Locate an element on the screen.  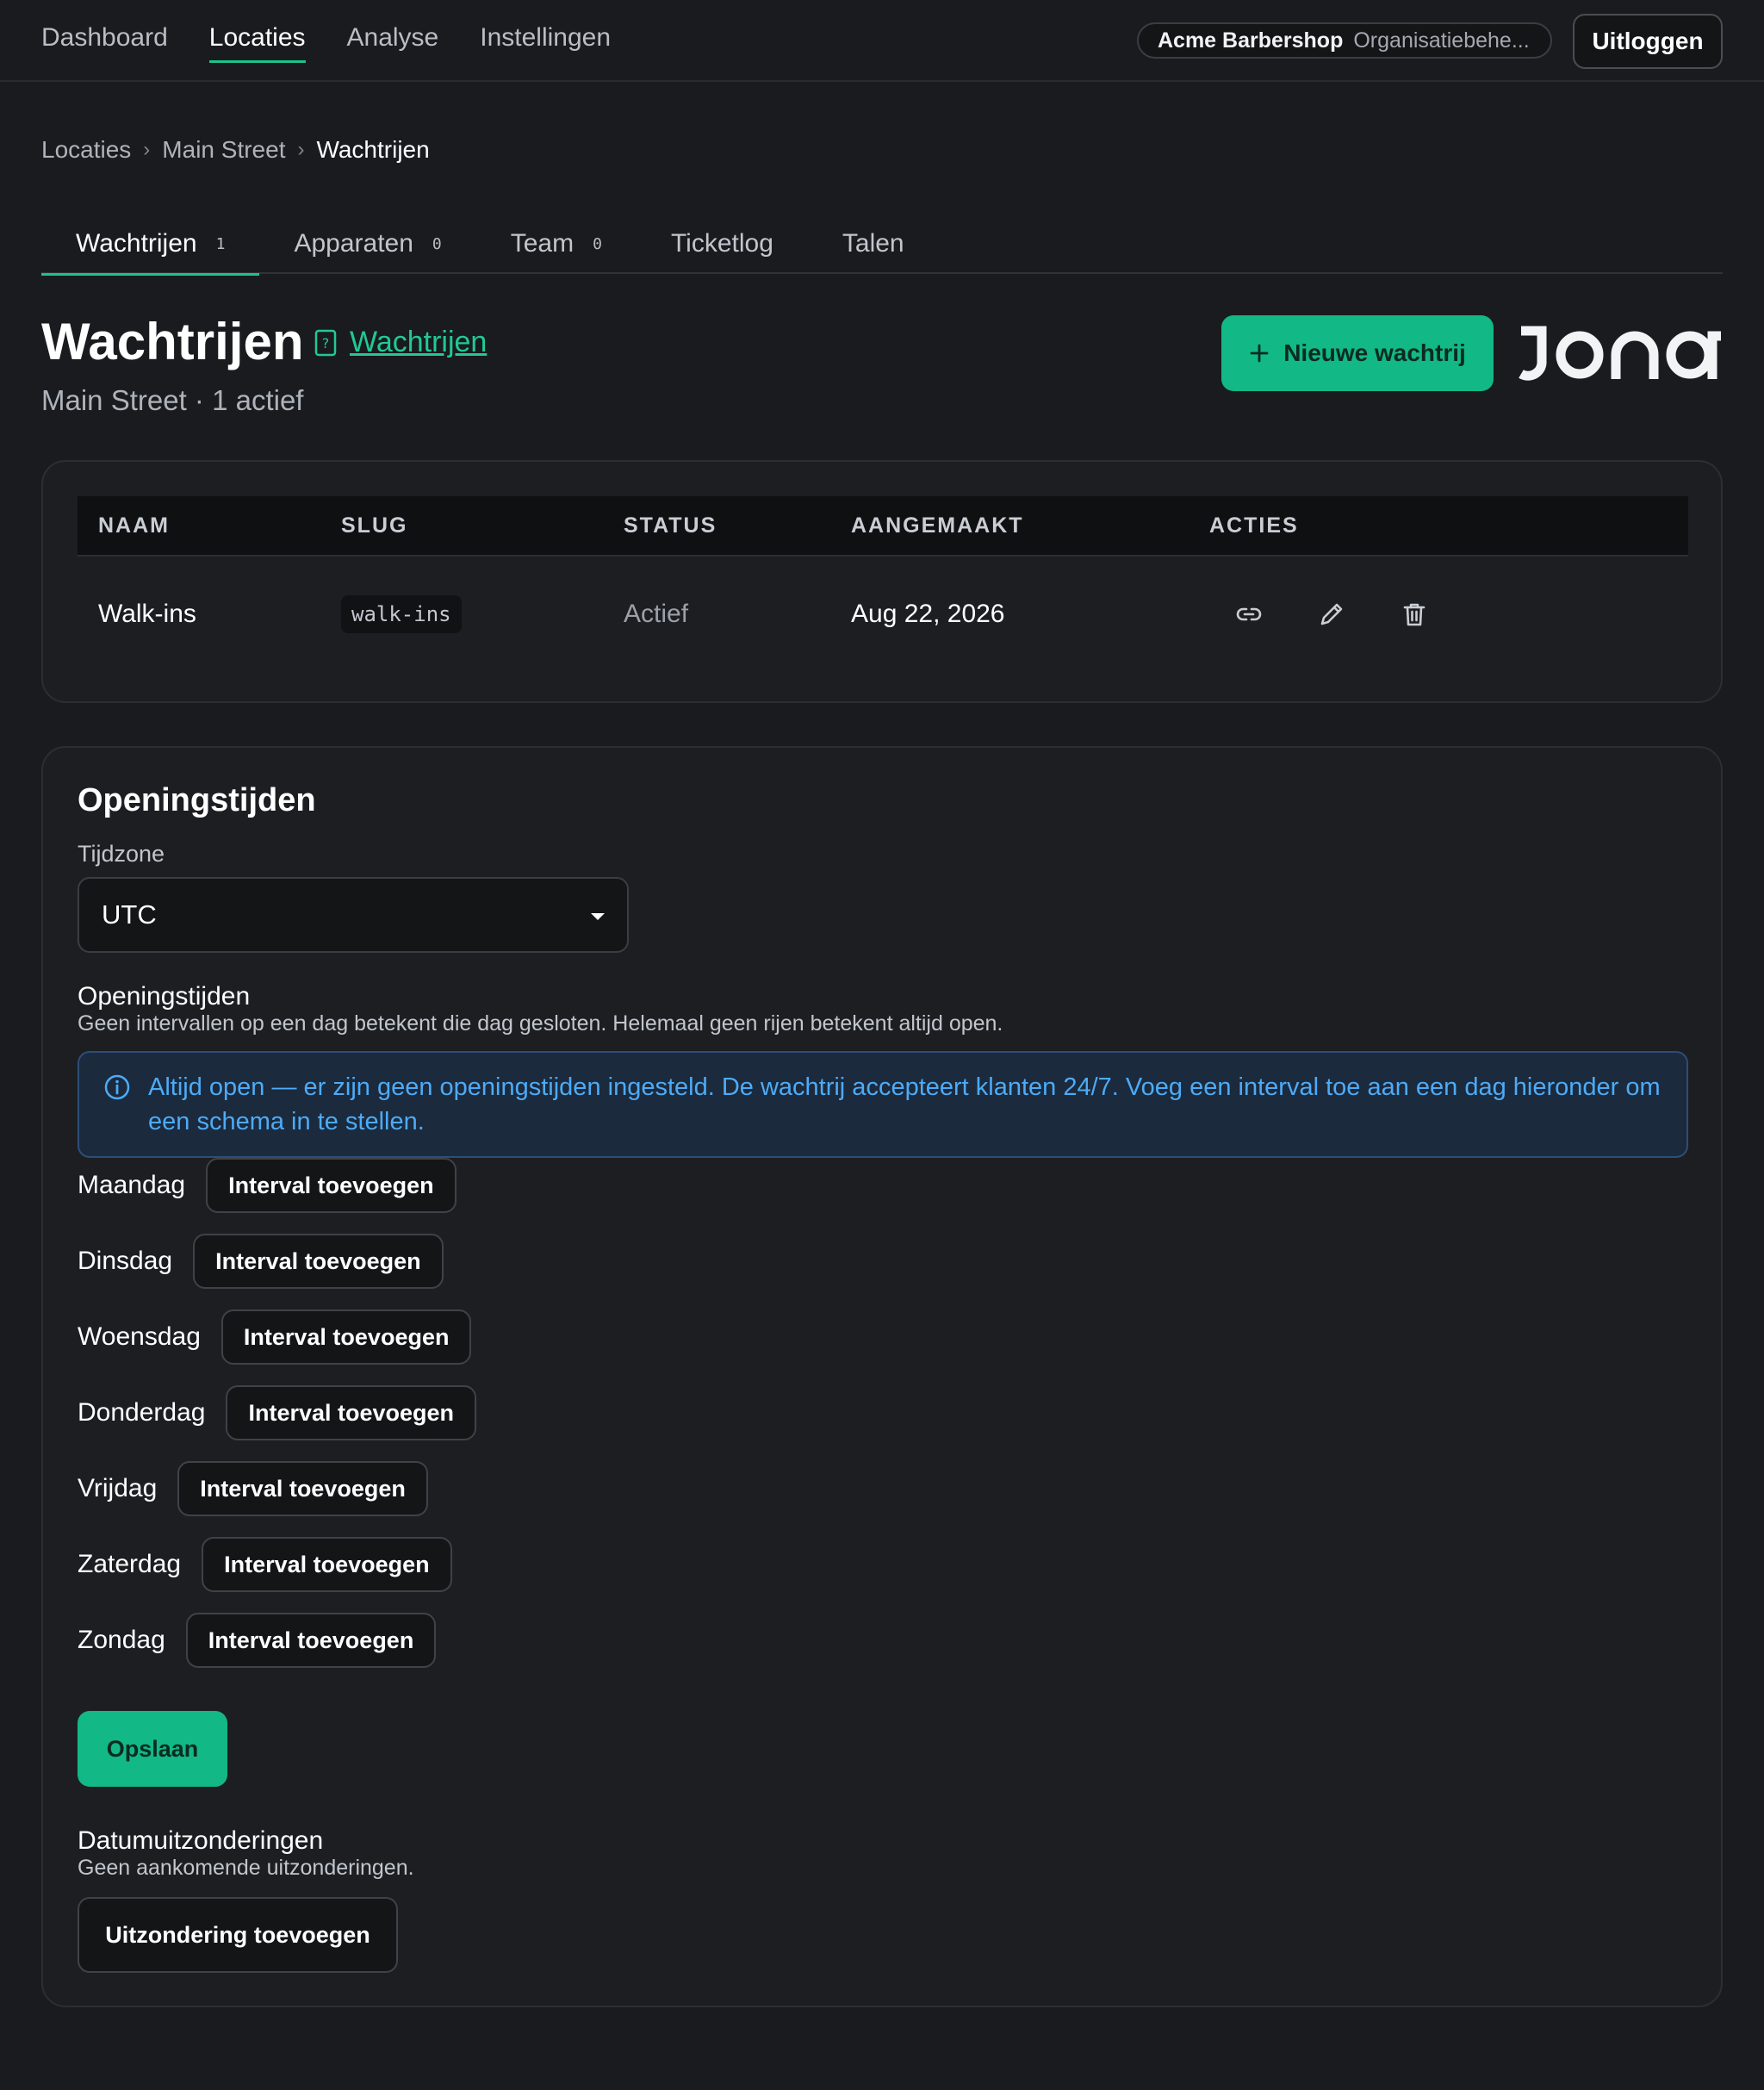
table-row: Walk-ins walk-ins Actief Aug 22, 2026 is located at coordinates (883, 614).